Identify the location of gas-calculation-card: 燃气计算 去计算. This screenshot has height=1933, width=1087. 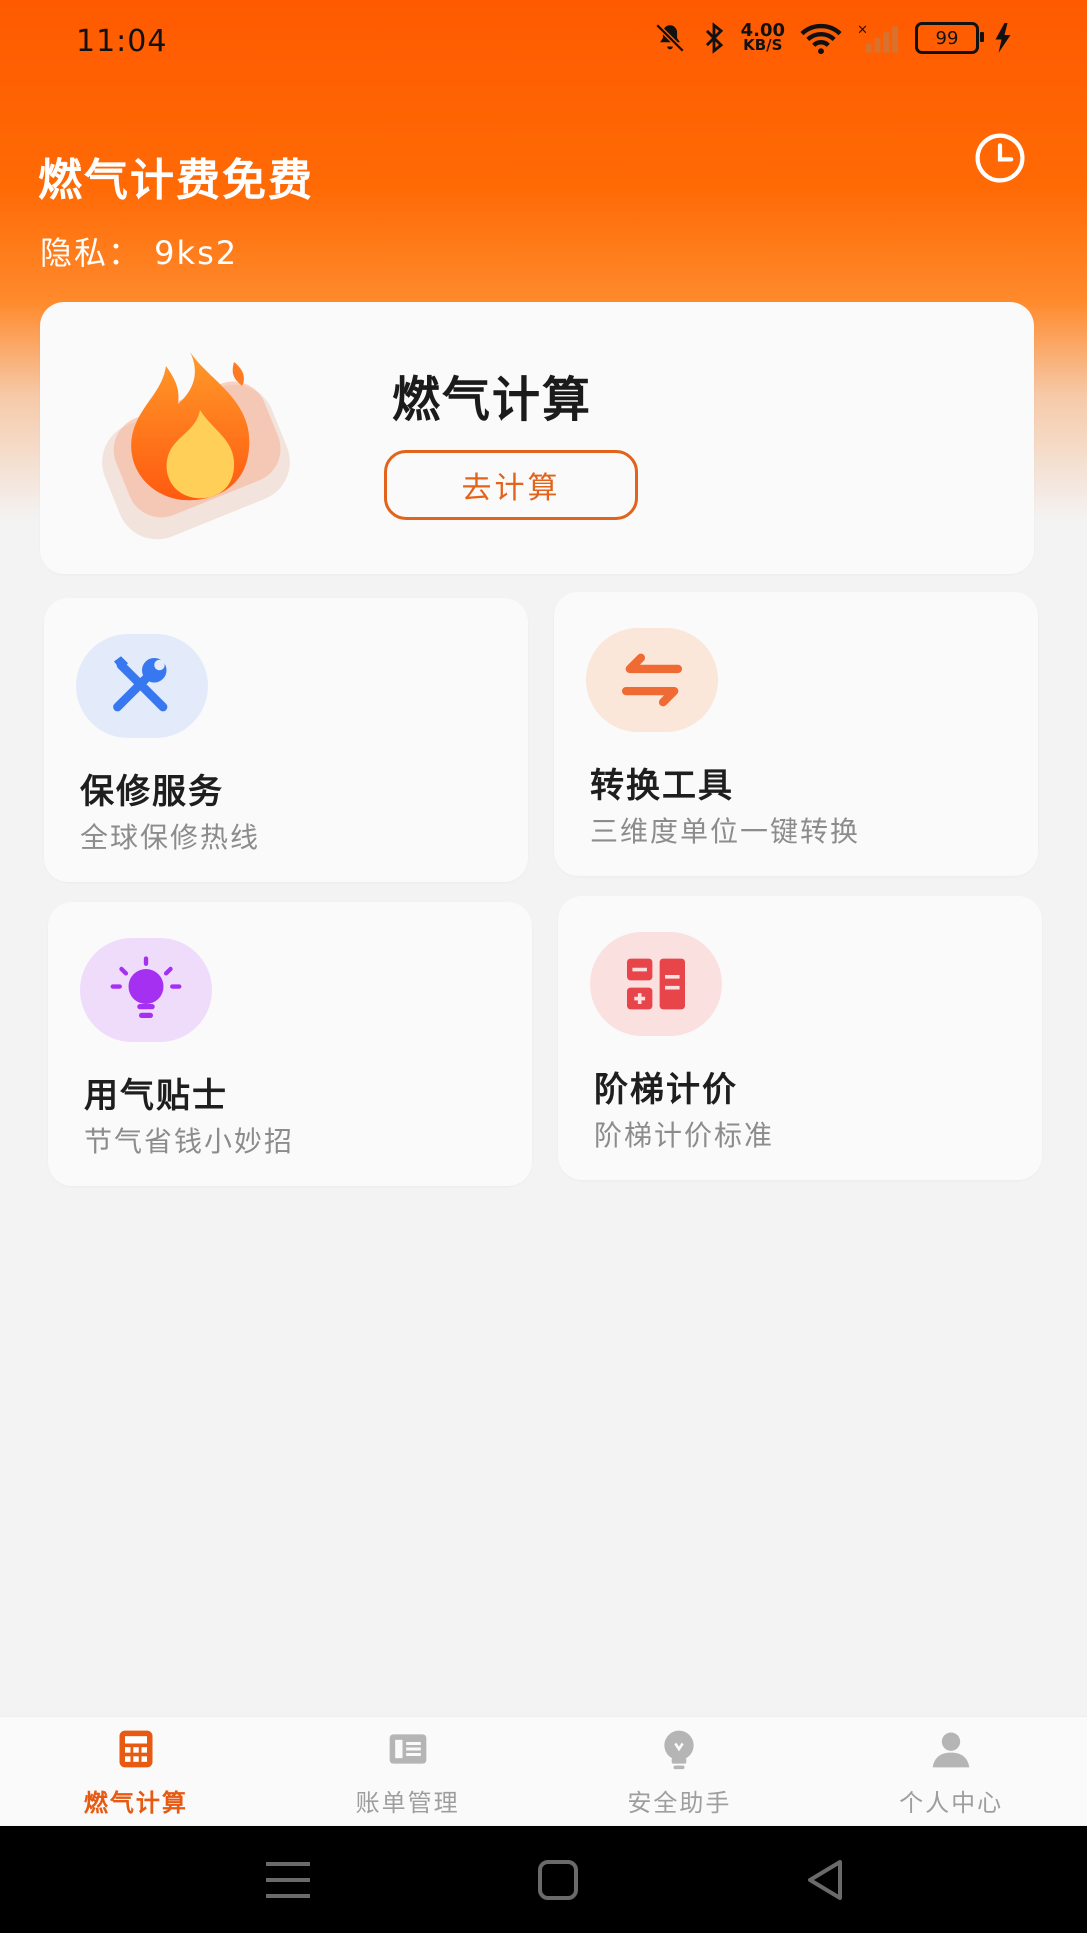
(537, 438).